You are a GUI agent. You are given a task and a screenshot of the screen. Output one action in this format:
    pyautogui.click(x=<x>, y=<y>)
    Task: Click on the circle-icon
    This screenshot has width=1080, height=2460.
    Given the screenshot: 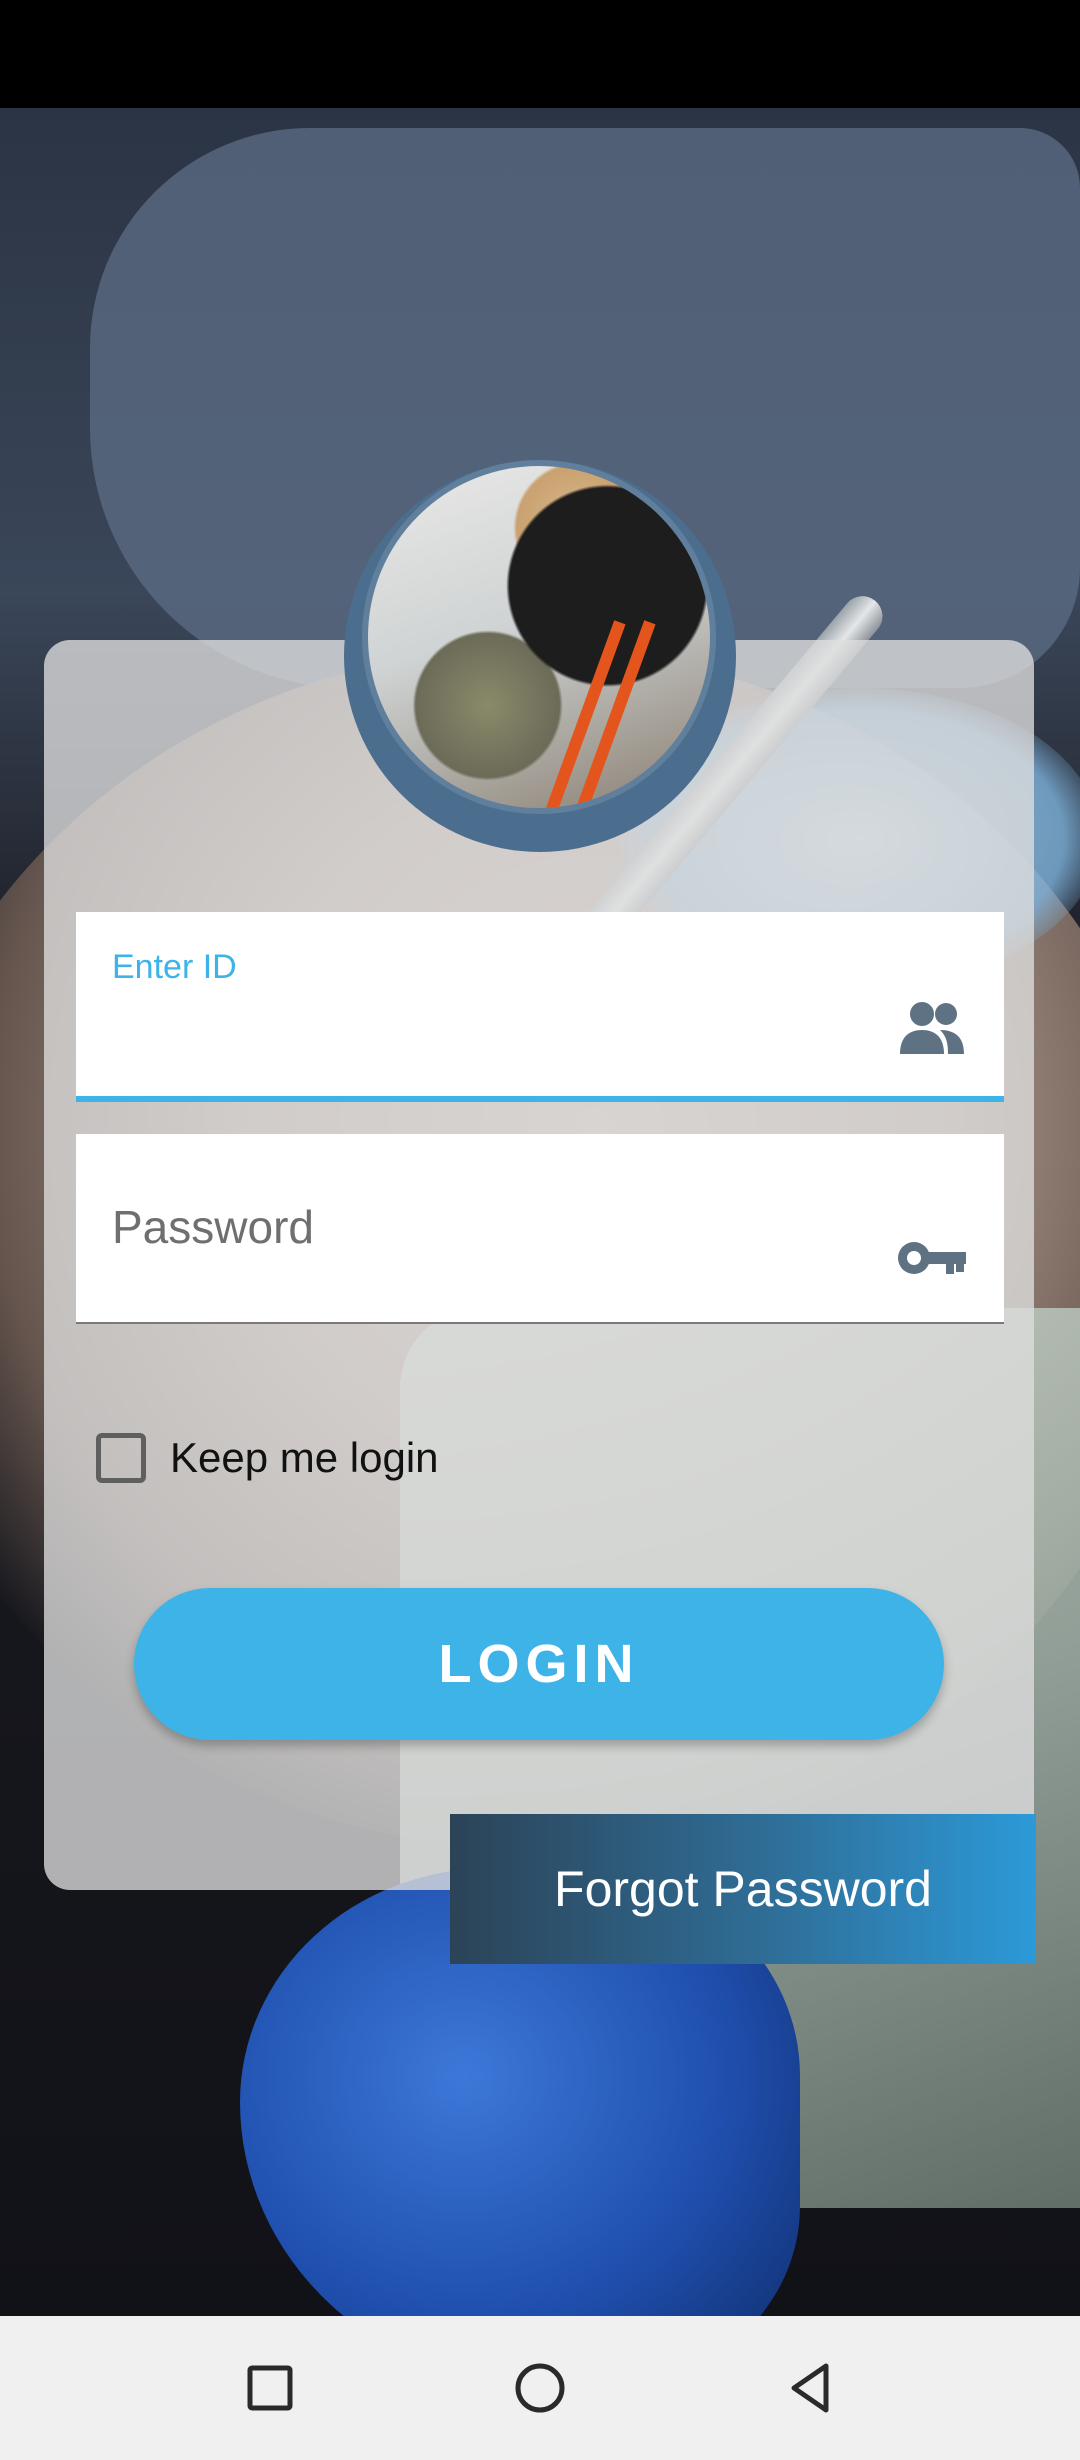 What is the action you would take?
    pyautogui.click(x=540, y=2388)
    